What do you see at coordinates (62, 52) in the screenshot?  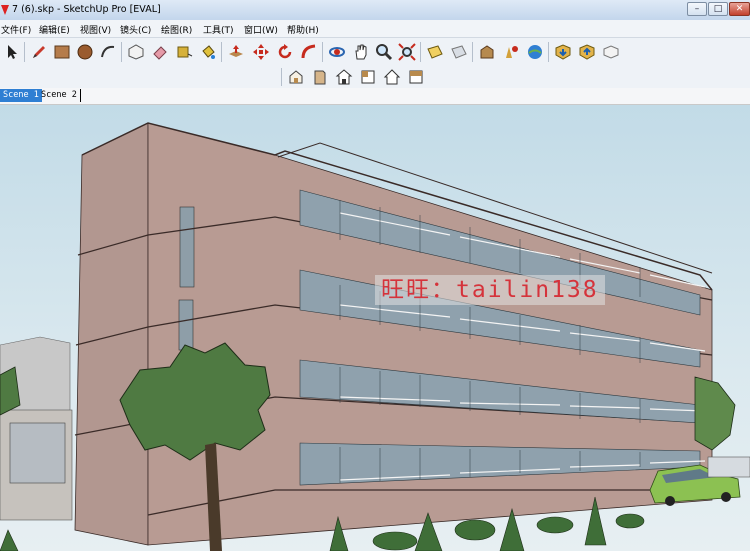 I see `rectangle-icon` at bounding box center [62, 52].